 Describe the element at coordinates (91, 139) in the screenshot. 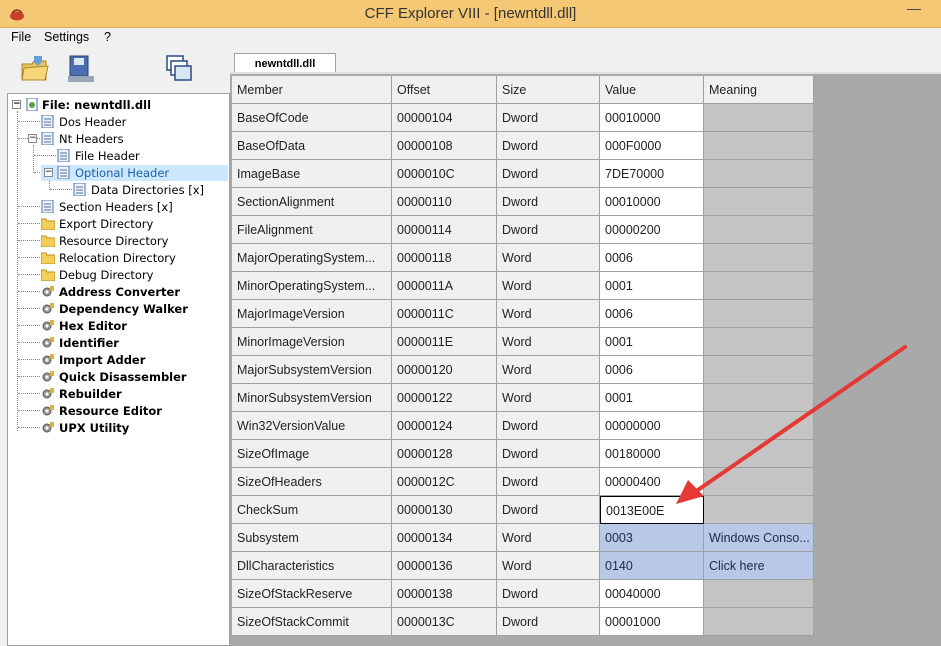

I see `tree-item-label: Nt Headers` at that location.